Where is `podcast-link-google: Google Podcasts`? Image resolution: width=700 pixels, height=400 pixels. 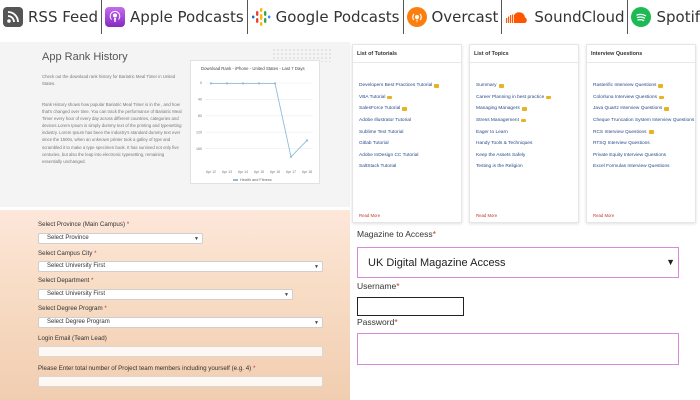 podcast-link-google: Google Podcasts is located at coordinates (326, 17).